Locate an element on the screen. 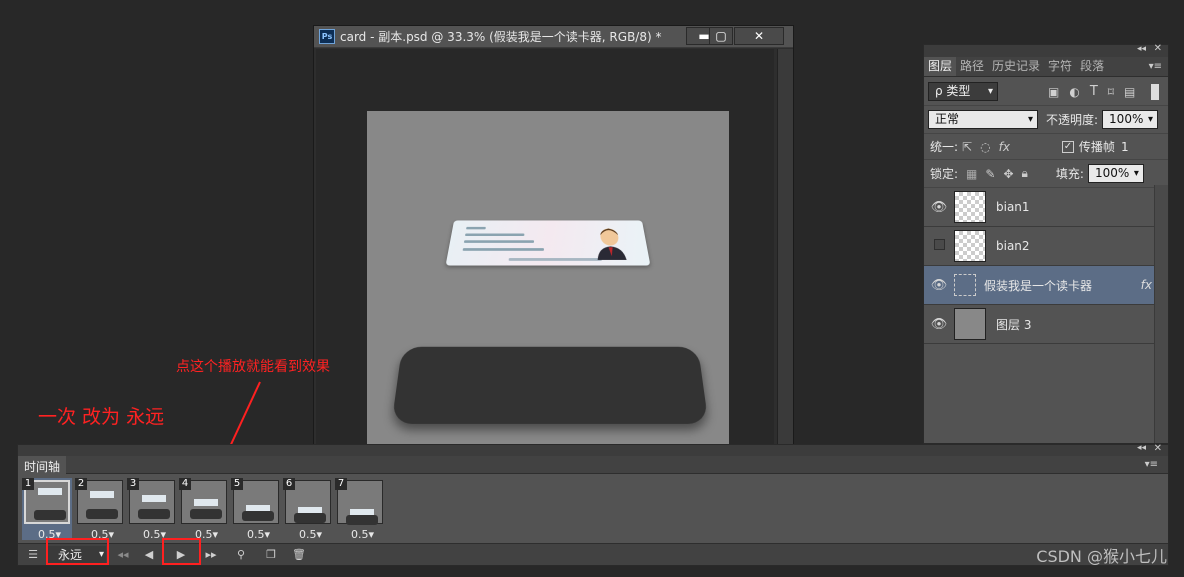  filter-shape-icon: ⌑ is located at coordinates (1111, 92).